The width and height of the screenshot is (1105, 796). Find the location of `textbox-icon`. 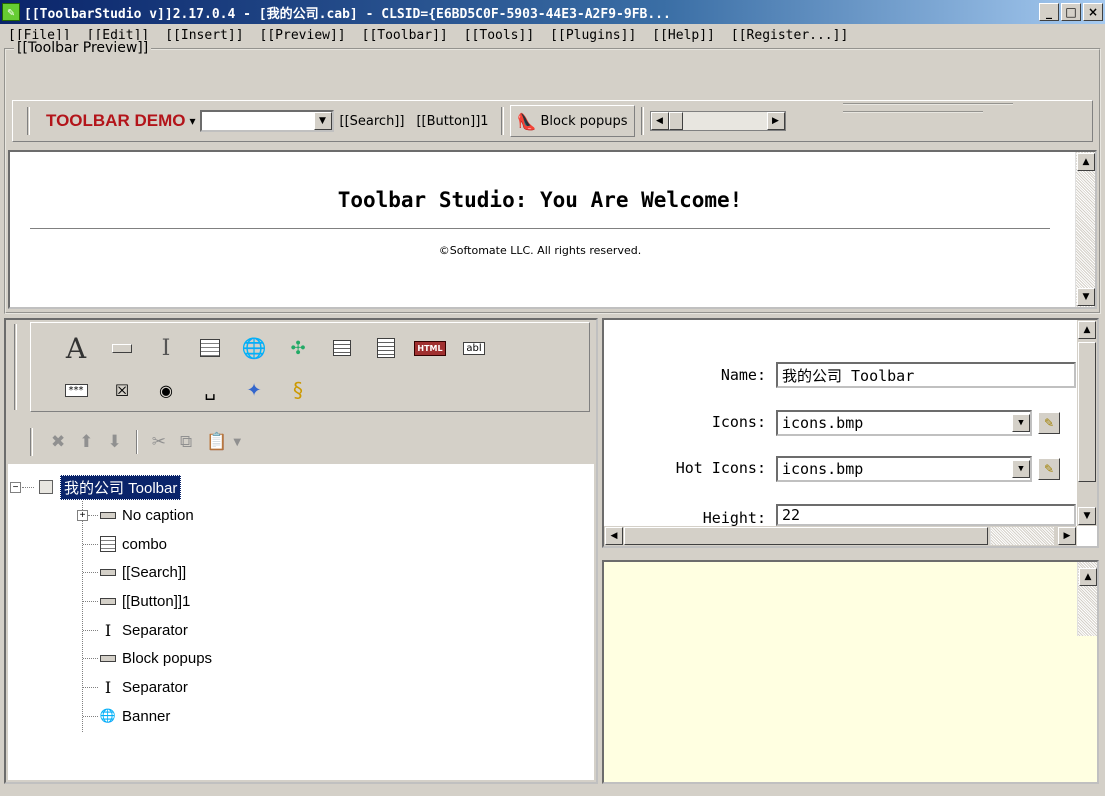

textbox-icon is located at coordinates (342, 348).